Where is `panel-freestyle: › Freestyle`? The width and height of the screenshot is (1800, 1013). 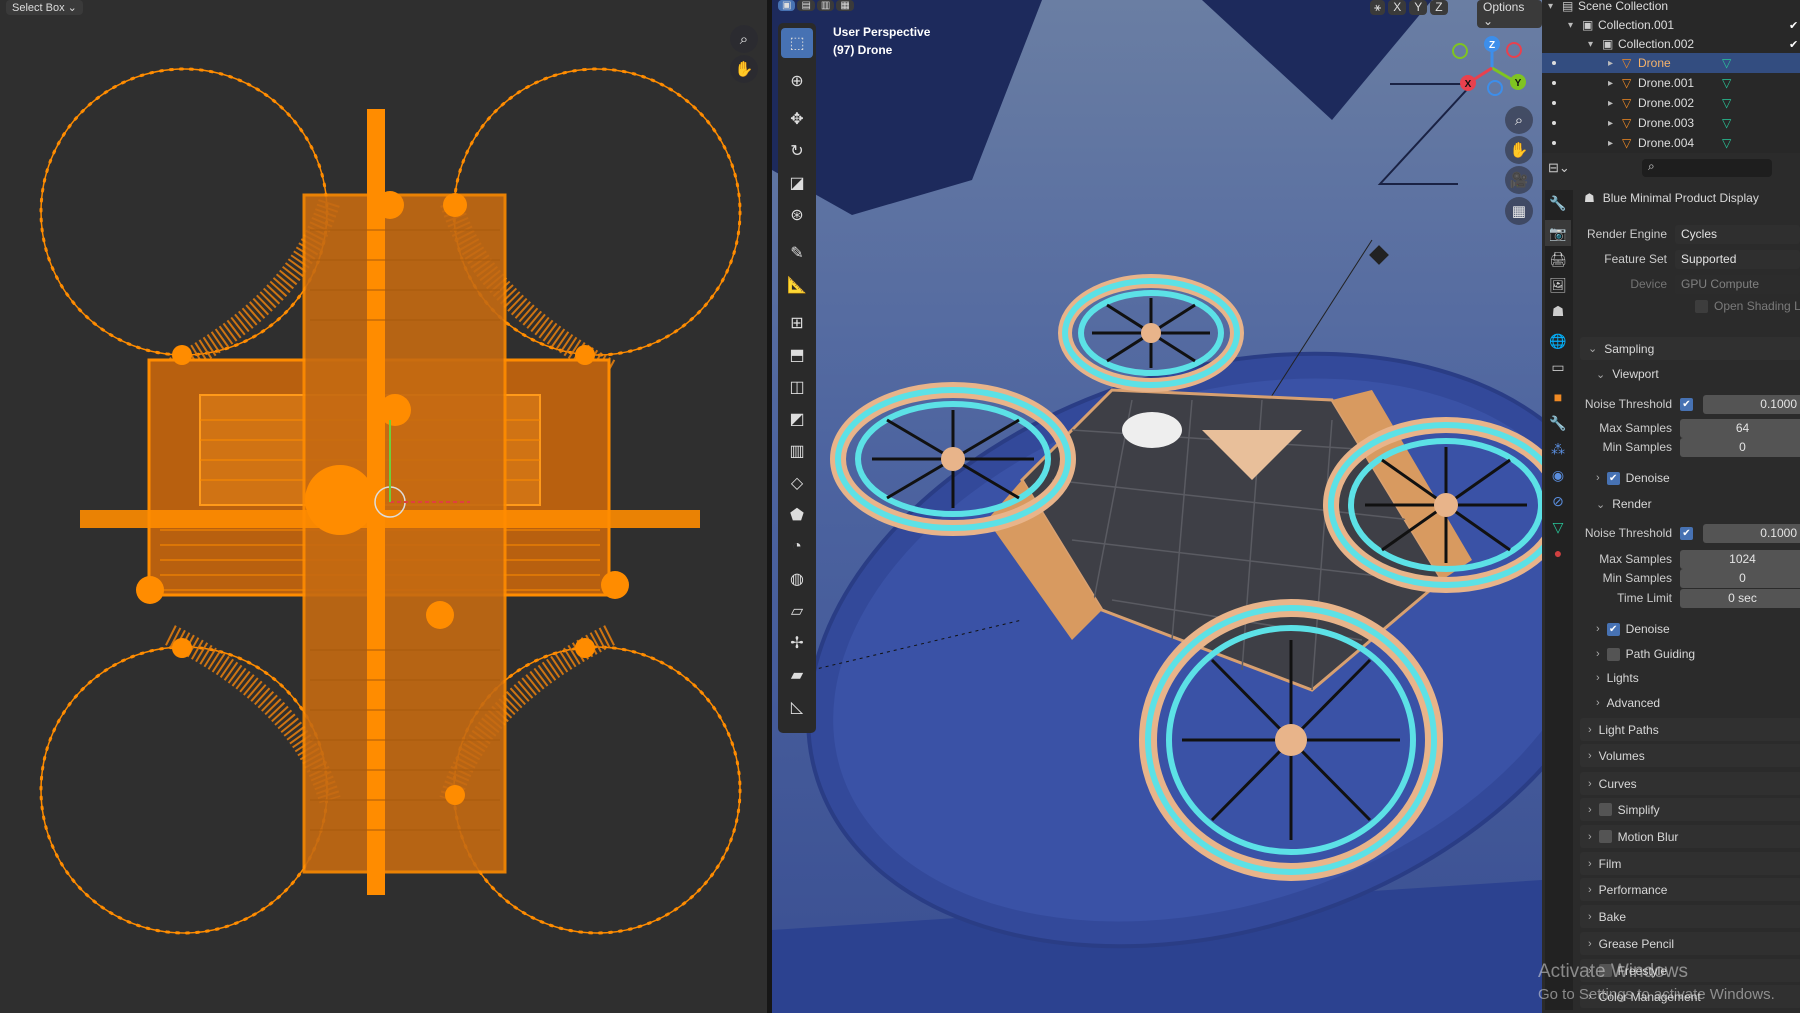
panel-freestyle: › Freestyle is located at coordinates (1690, 970).